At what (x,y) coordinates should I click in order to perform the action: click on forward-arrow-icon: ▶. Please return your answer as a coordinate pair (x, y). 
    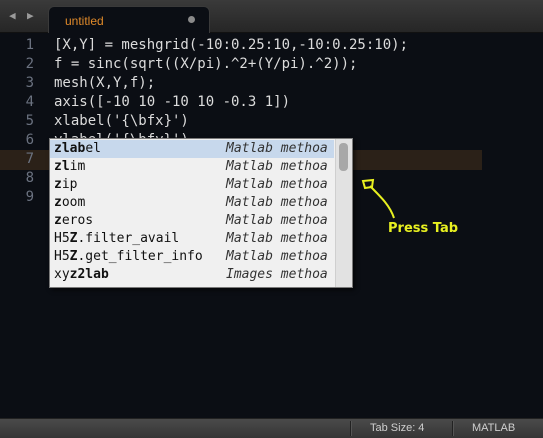
    Looking at the image, I should click on (30, 15).